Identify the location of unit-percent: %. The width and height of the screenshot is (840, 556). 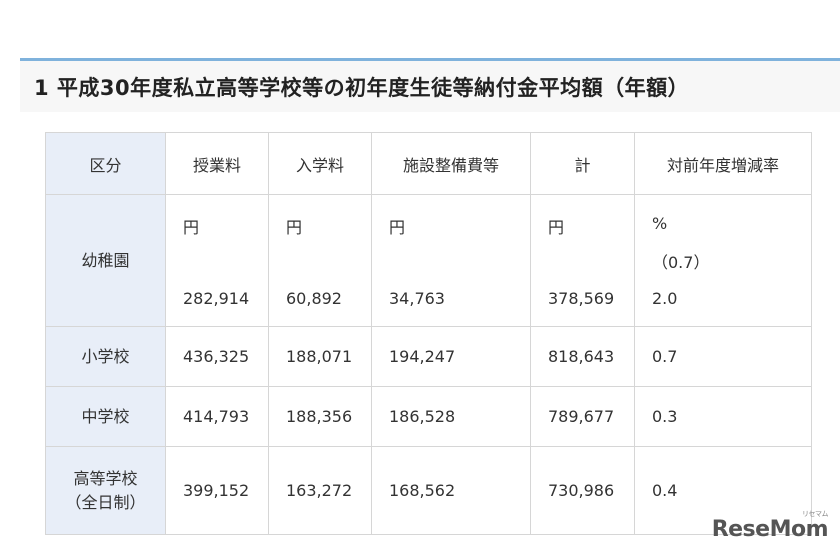
(660, 223).